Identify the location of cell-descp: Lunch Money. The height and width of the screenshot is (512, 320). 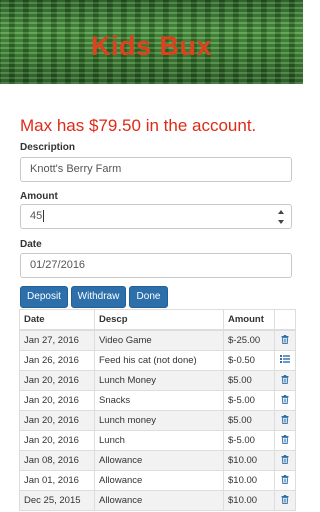
(159, 380).